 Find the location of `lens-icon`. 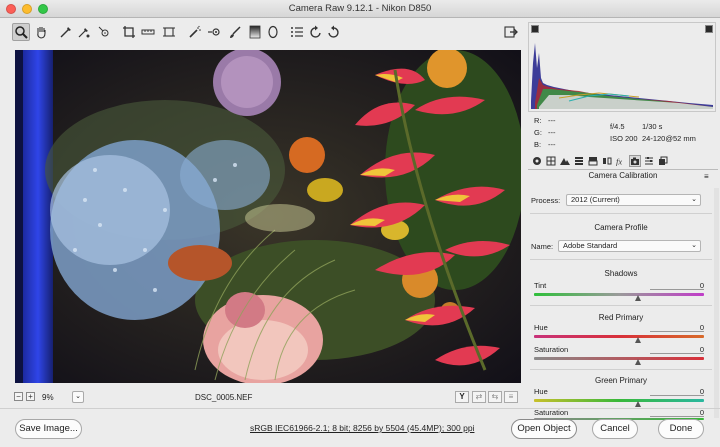

lens-icon is located at coordinates (607, 161).